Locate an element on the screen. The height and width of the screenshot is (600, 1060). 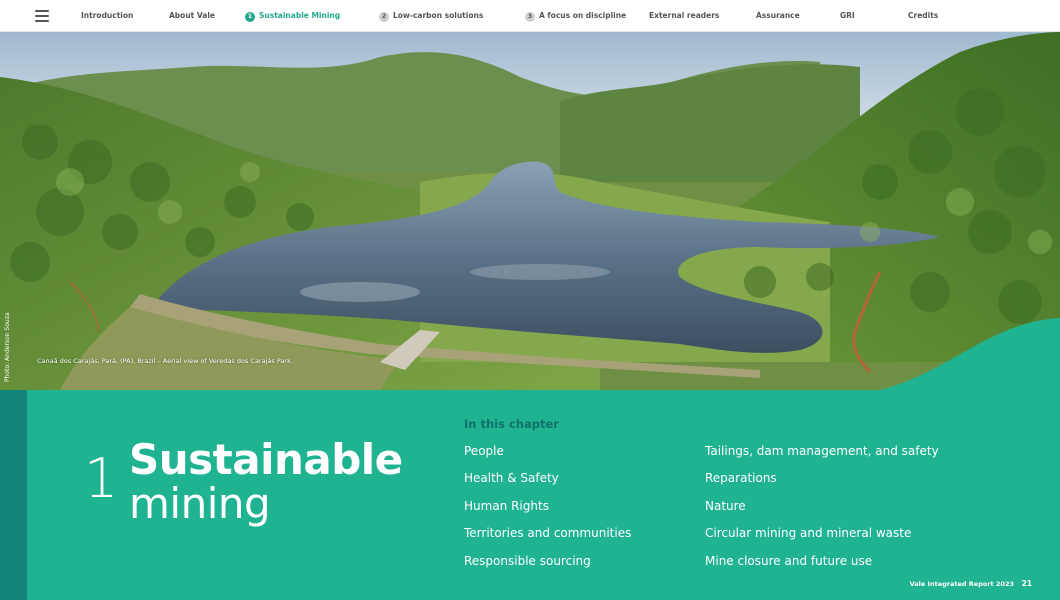
chapter-link-health-safety: Health & Safety is located at coordinates (511, 478).